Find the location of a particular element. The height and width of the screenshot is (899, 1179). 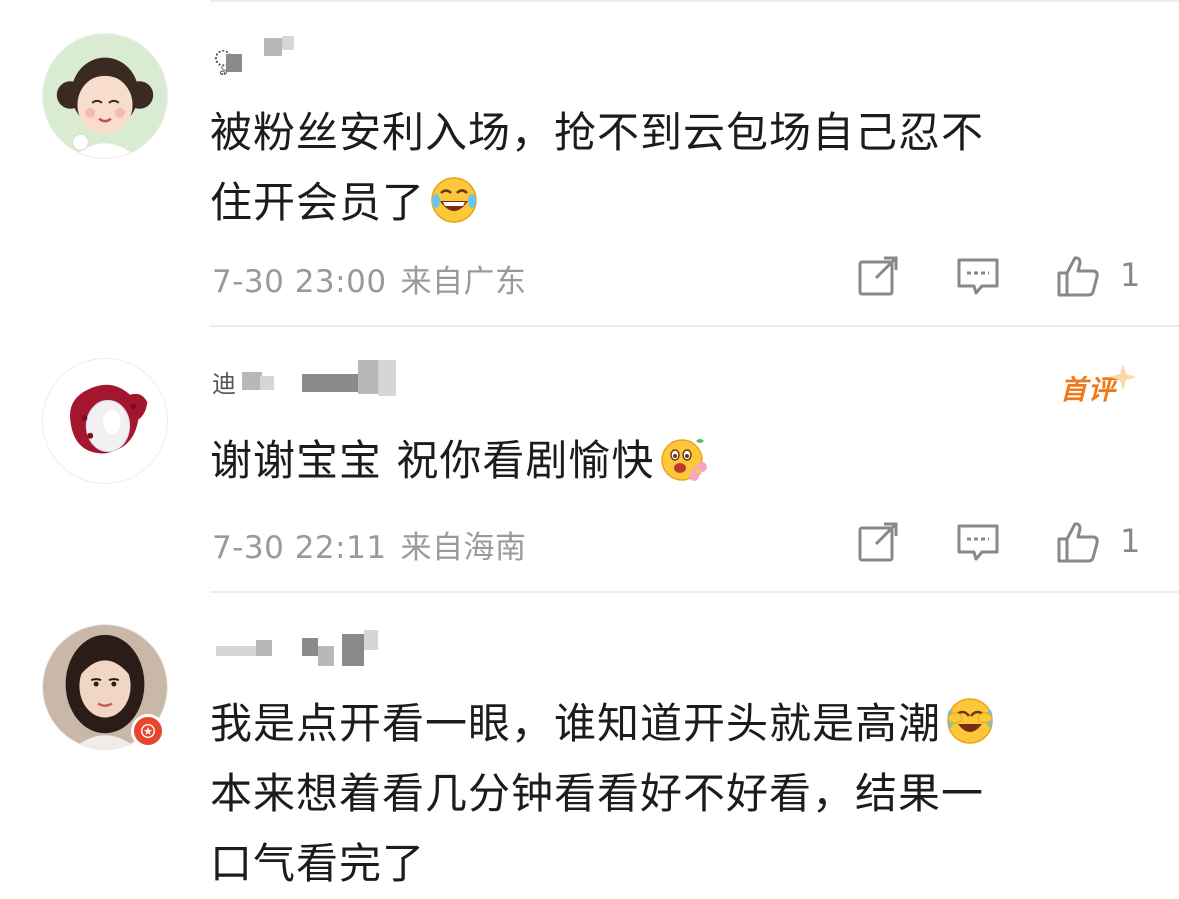

flower-happy-emoji-icon is located at coordinates (683, 458).